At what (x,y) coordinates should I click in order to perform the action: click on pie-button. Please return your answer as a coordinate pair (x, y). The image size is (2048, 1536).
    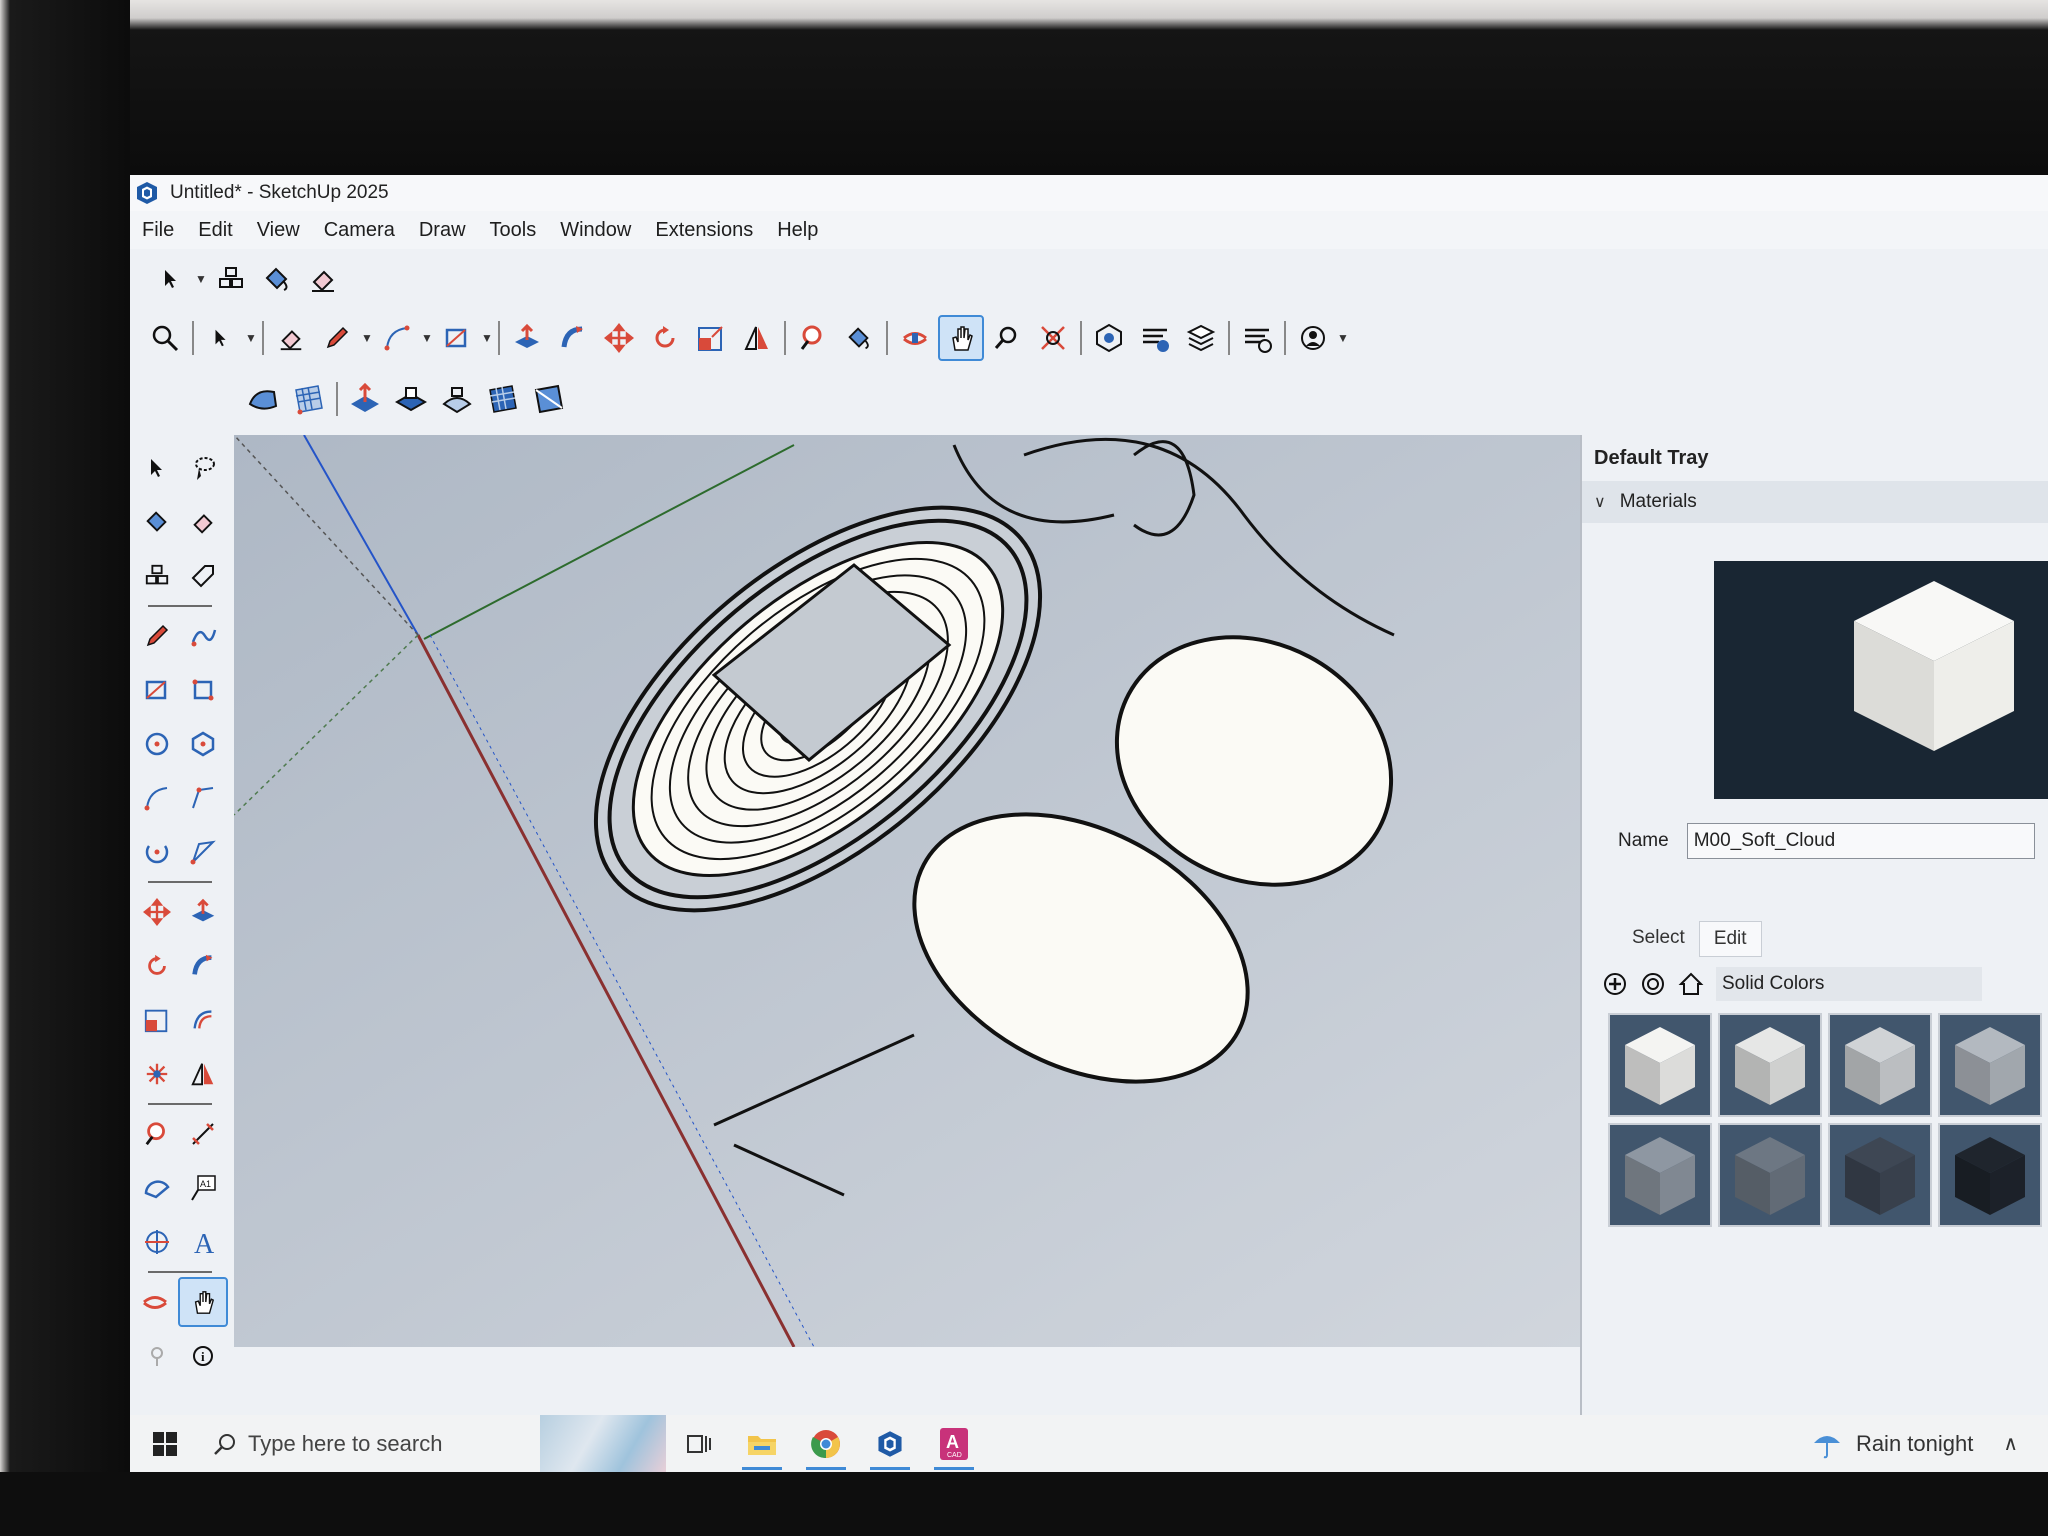
    Looking at the image, I should click on (203, 852).